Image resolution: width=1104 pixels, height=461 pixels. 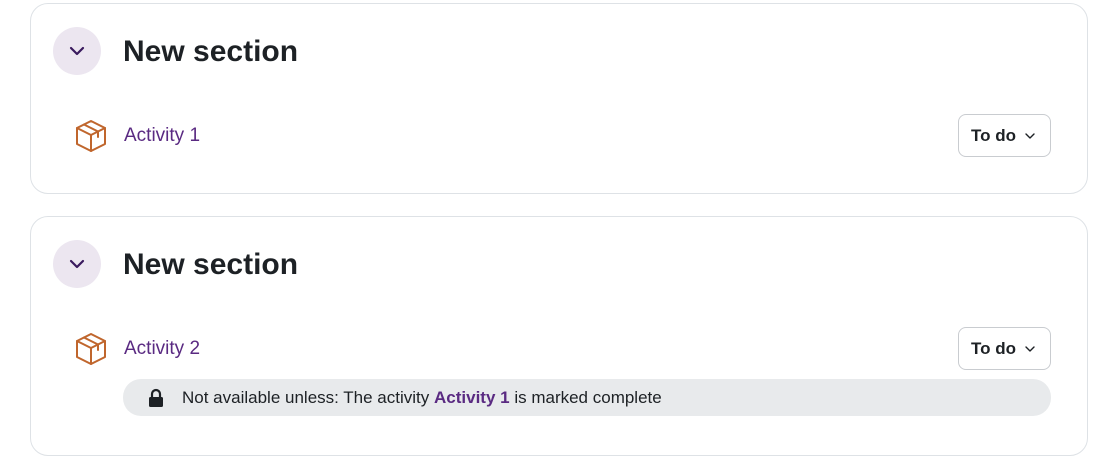 What do you see at coordinates (472, 397) in the screenshot?
I see `restriction-activity-link: Activity 1` at bounding box center [472, 397].